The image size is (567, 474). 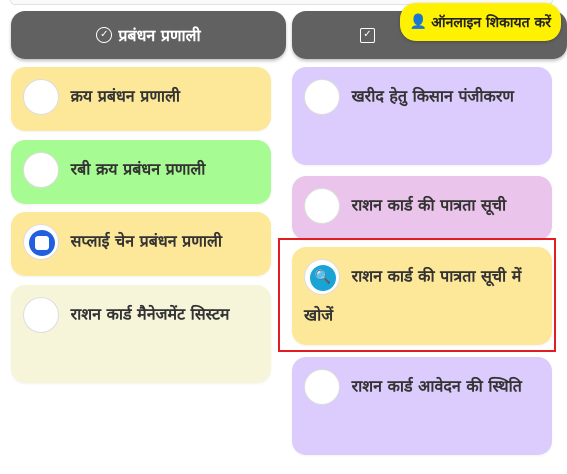 I want to click on farmer-icon, so click(x=322, y=96).